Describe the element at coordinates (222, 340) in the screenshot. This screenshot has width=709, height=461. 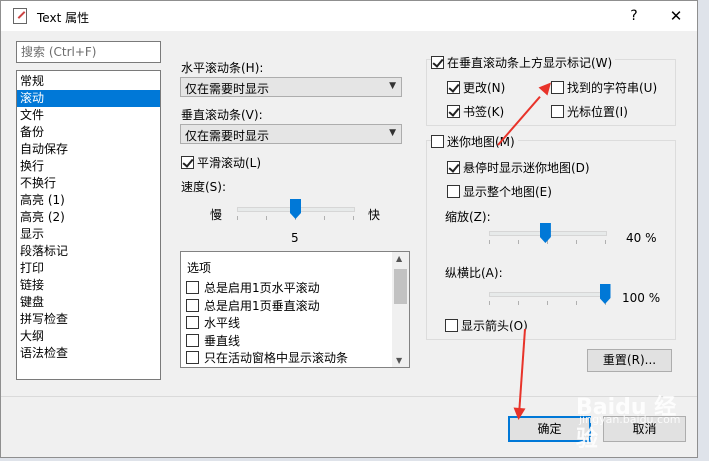
I see `option-label: 垂直线` at that location.